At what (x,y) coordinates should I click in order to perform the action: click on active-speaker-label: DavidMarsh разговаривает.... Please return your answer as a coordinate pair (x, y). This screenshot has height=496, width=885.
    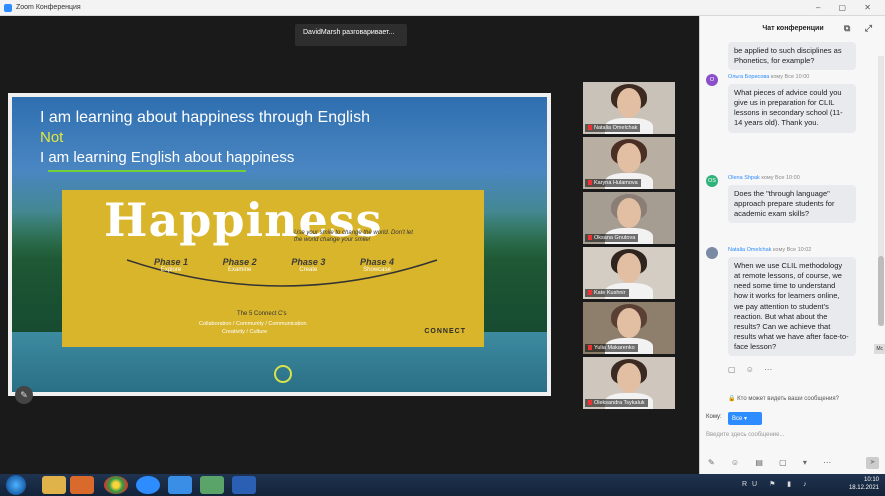
    Looking at the image, I should click on (351, 35).